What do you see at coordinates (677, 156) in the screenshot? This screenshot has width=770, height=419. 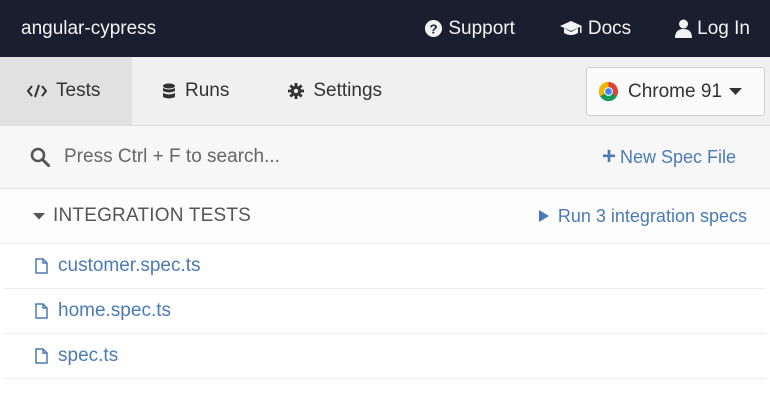 I see `new-spec-label: New Spec File` at bounding box center [677, 156].